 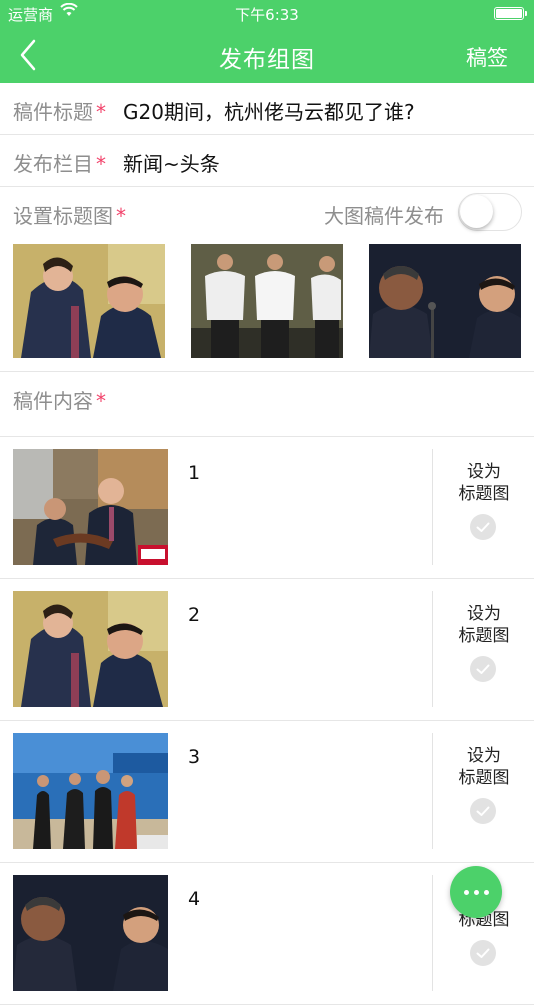 I want to click on header: 运营商 下午6:33 发布组图 稿签, so click(x=267, y=41).